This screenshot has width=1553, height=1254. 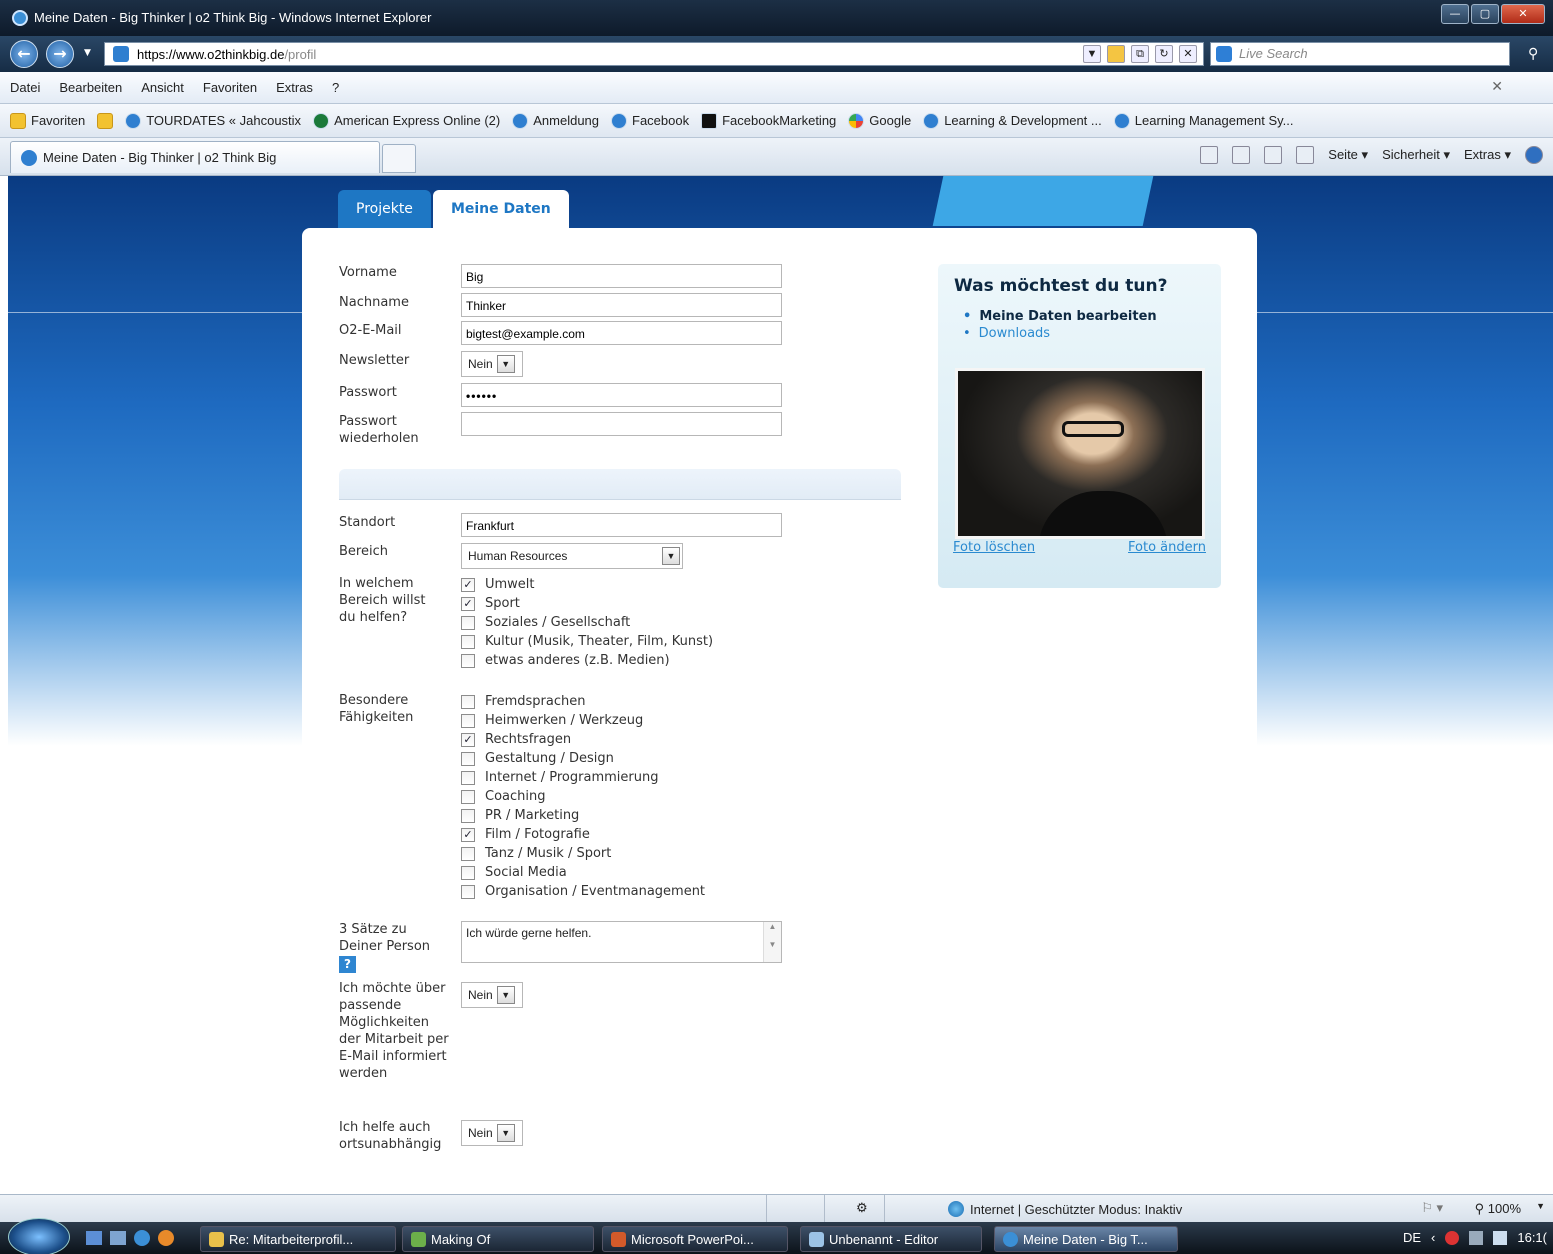 What do you see at coordinates (1360, 54) in the screenshot?
I see `search-input: Live Search` at bounding box center [1360, 54].